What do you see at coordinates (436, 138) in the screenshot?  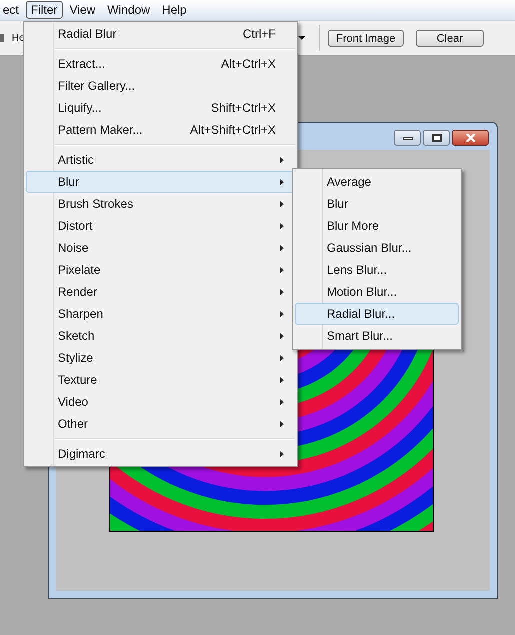 I see `restore-button` at bounding box center [436, 138].